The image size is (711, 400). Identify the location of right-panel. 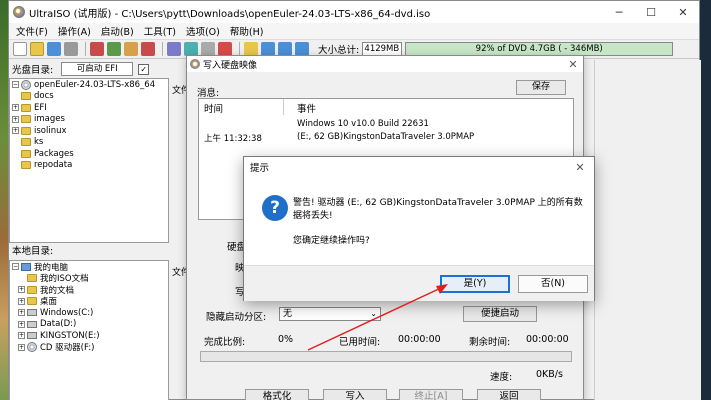
(647, 230).